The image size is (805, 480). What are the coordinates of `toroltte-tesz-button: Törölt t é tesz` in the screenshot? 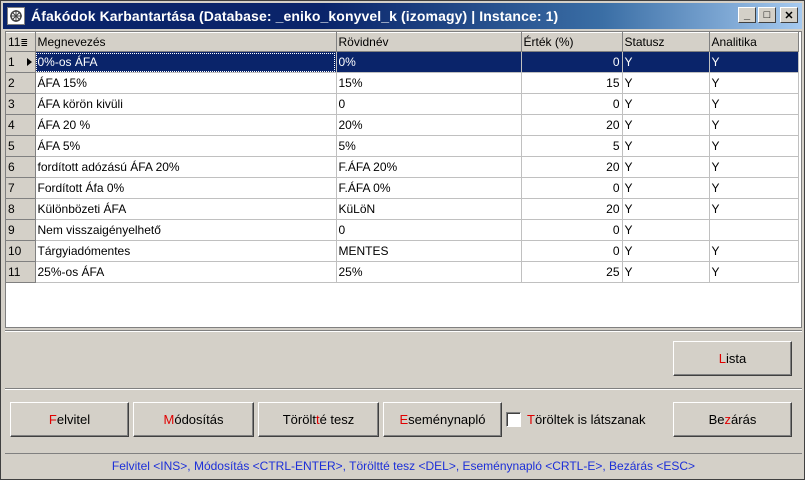 It's located at (318, 419).